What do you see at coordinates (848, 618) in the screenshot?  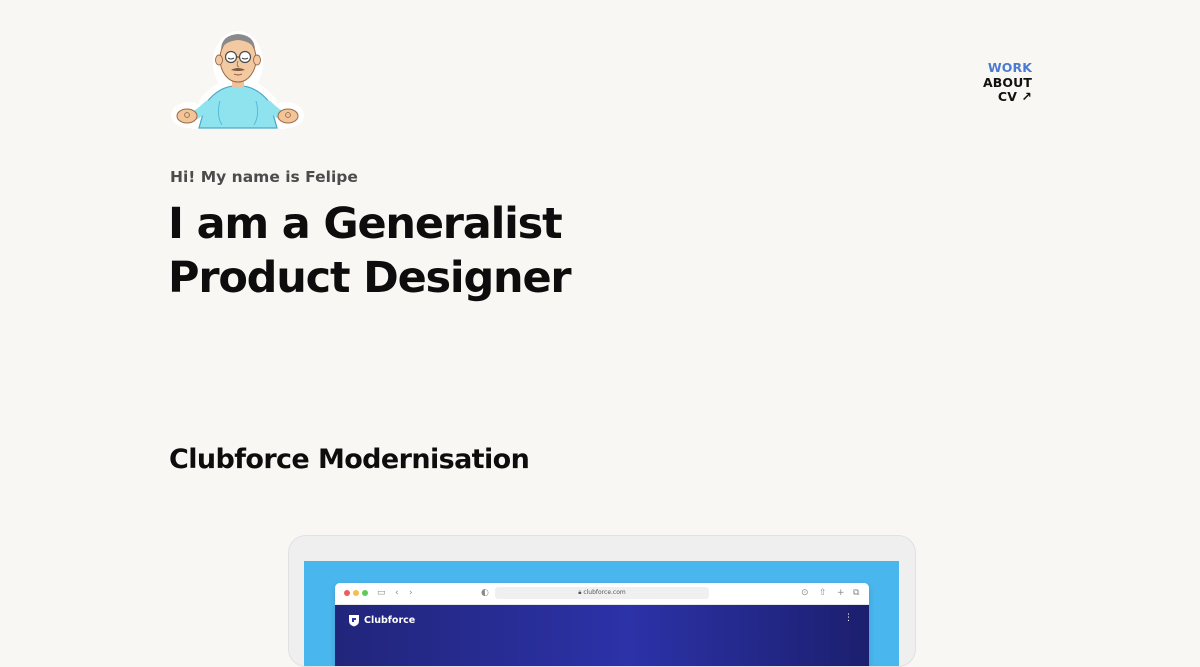 I see `kebab-menu-icon: ⋮` at bounding box center [848, 618].